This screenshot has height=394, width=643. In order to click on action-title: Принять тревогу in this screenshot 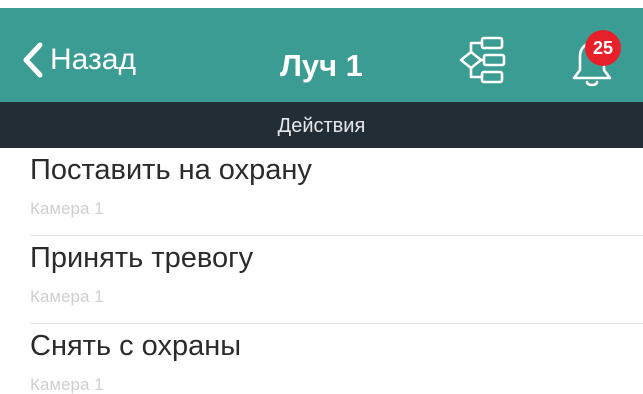, I will do `click(142, 258)`.